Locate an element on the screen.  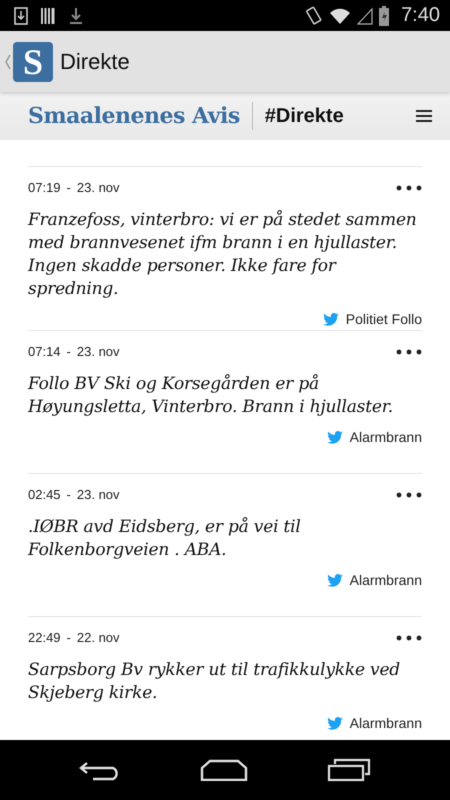
home-button is located at coordinates (224, 770).